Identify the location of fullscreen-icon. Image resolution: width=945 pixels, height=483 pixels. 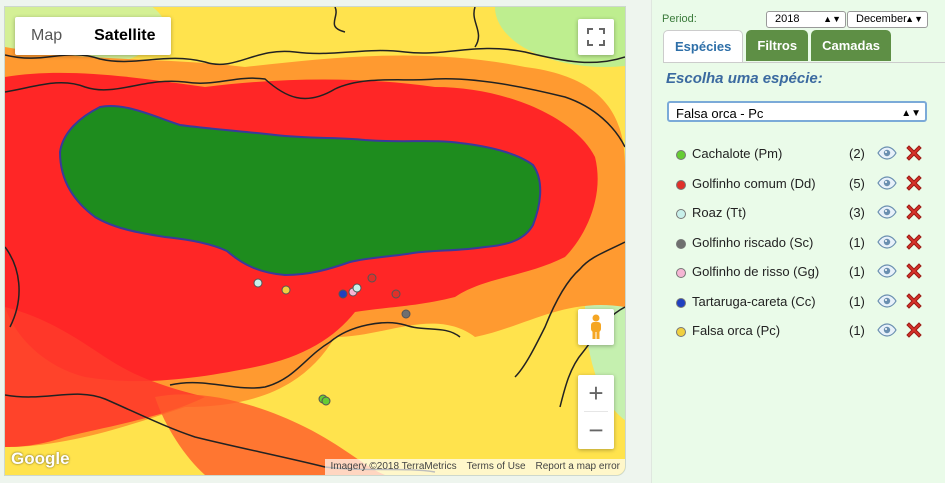
(596, 37).